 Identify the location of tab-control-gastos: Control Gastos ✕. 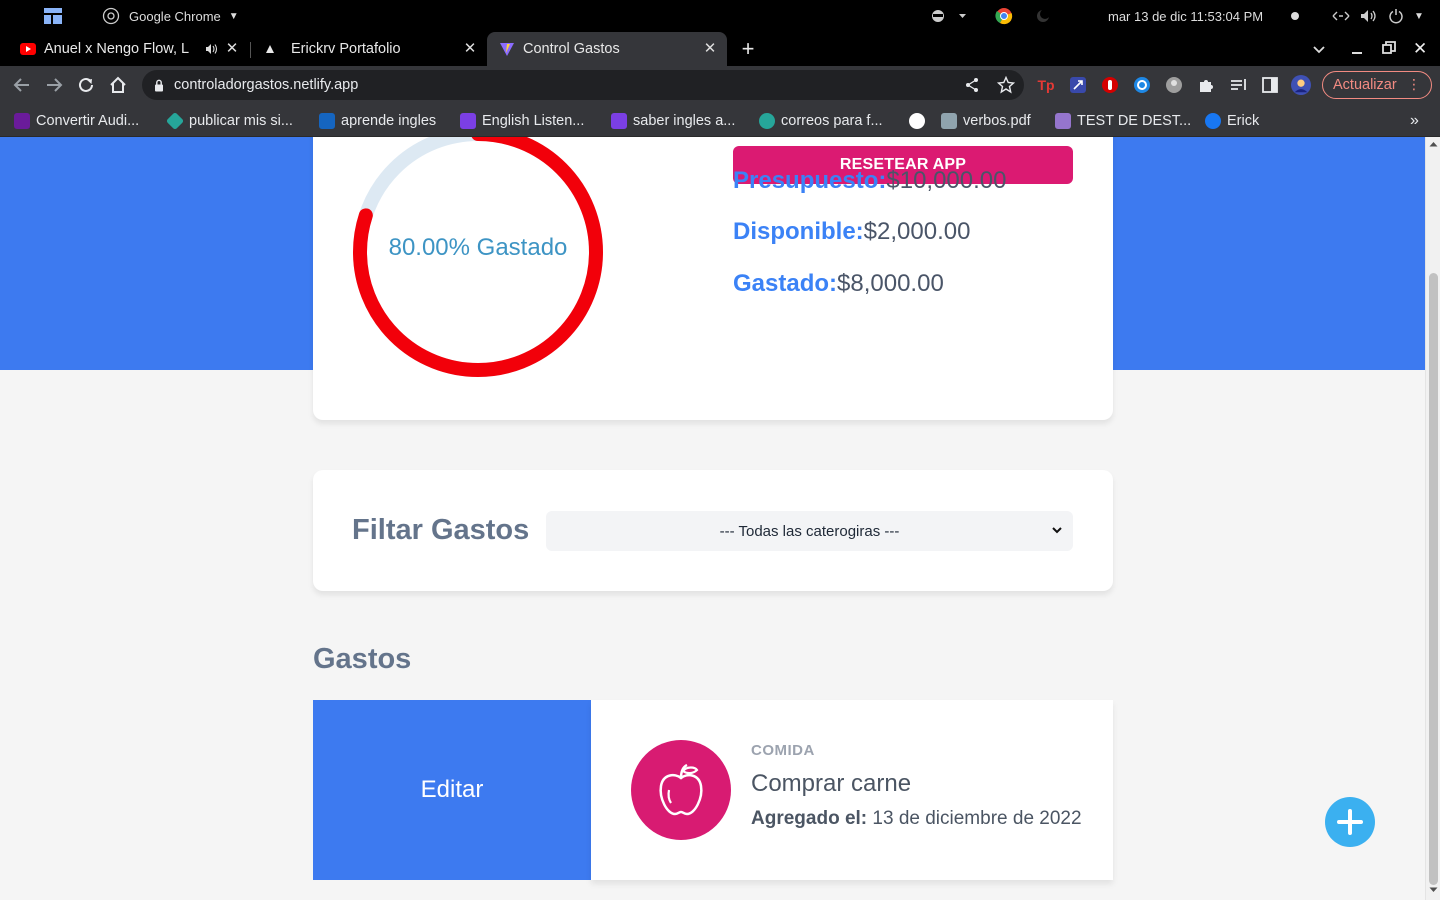
(607, 49).